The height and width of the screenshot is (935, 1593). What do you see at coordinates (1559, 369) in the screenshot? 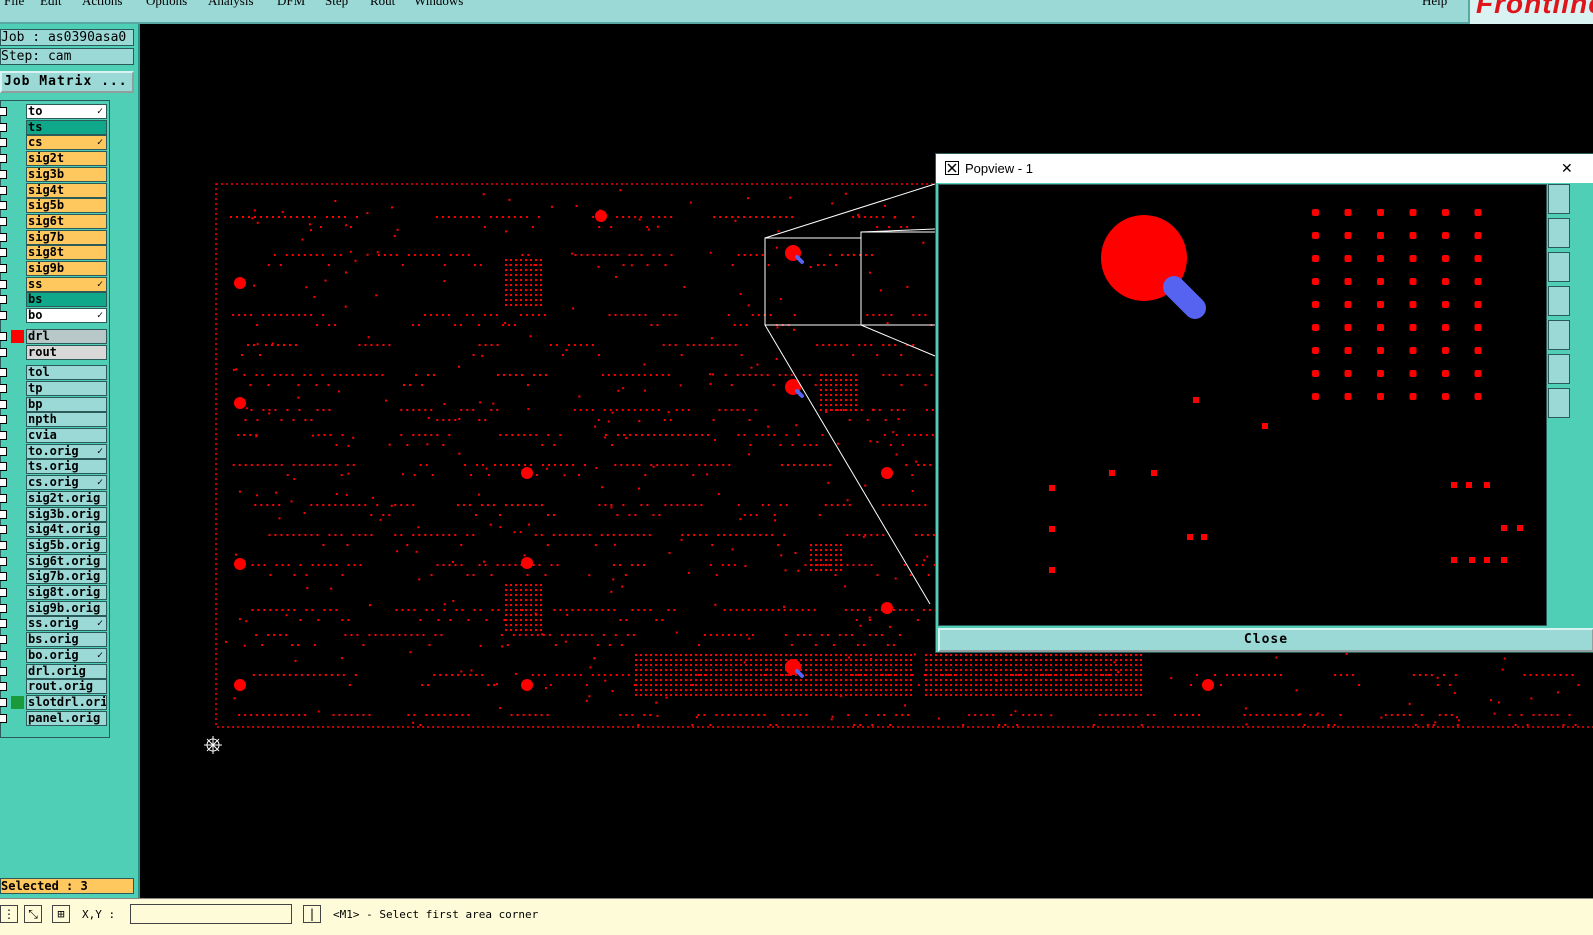
I see `zoom-home-icon` at bounding box center [1559, 369].